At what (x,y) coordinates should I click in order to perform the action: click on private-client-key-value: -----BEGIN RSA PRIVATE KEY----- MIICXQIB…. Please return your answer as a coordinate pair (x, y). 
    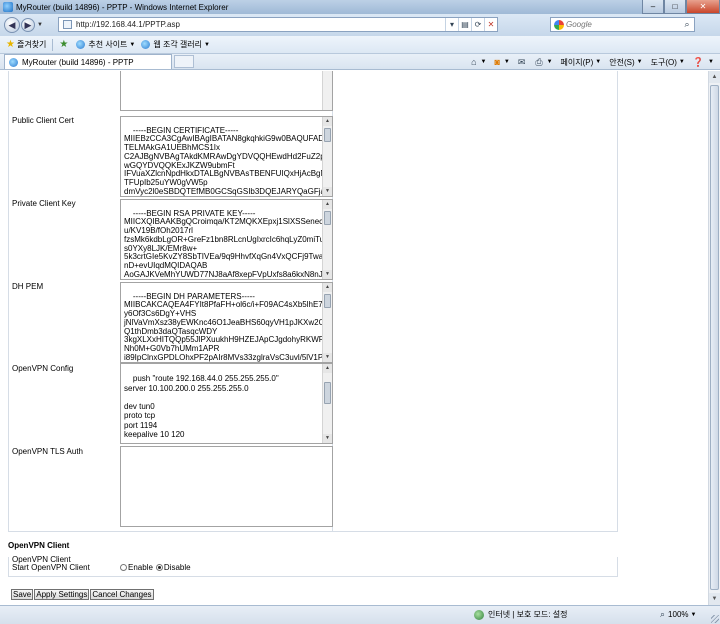
    Looking at the image, I should click on (228, 244).